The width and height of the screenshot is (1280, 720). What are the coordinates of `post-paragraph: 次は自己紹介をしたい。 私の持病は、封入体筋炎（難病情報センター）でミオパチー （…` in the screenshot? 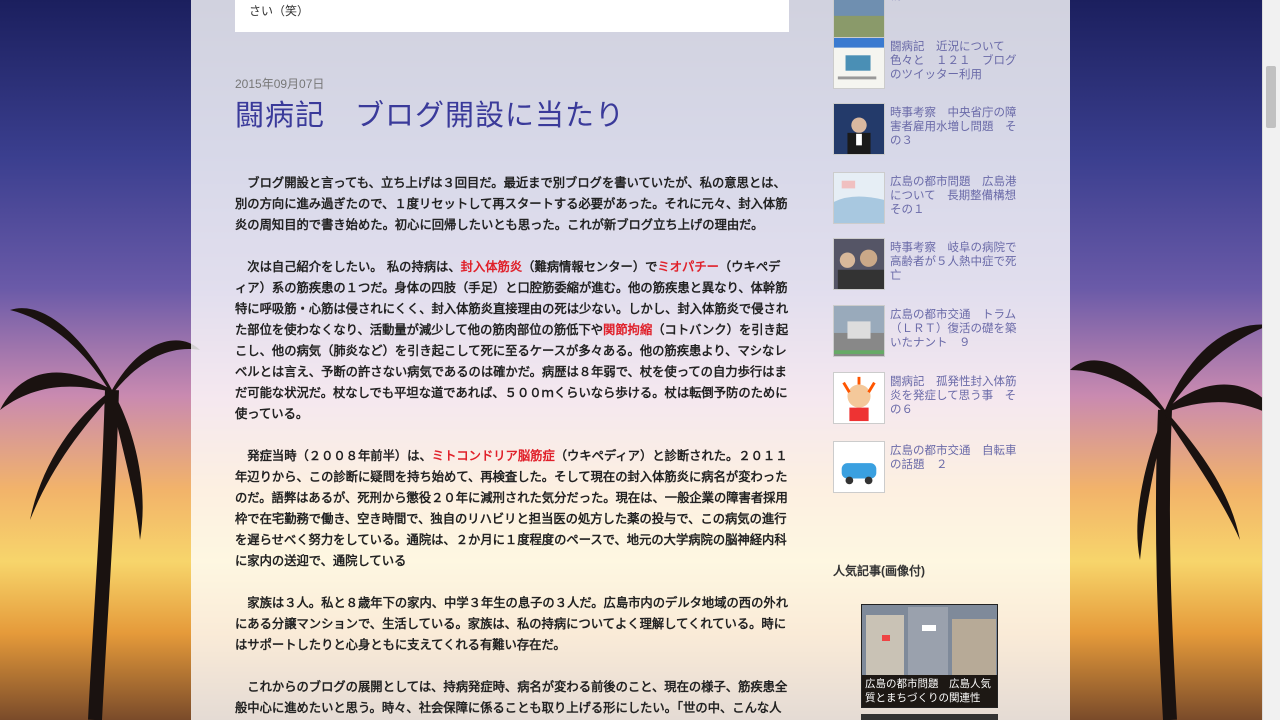 It's located at (517, 341).